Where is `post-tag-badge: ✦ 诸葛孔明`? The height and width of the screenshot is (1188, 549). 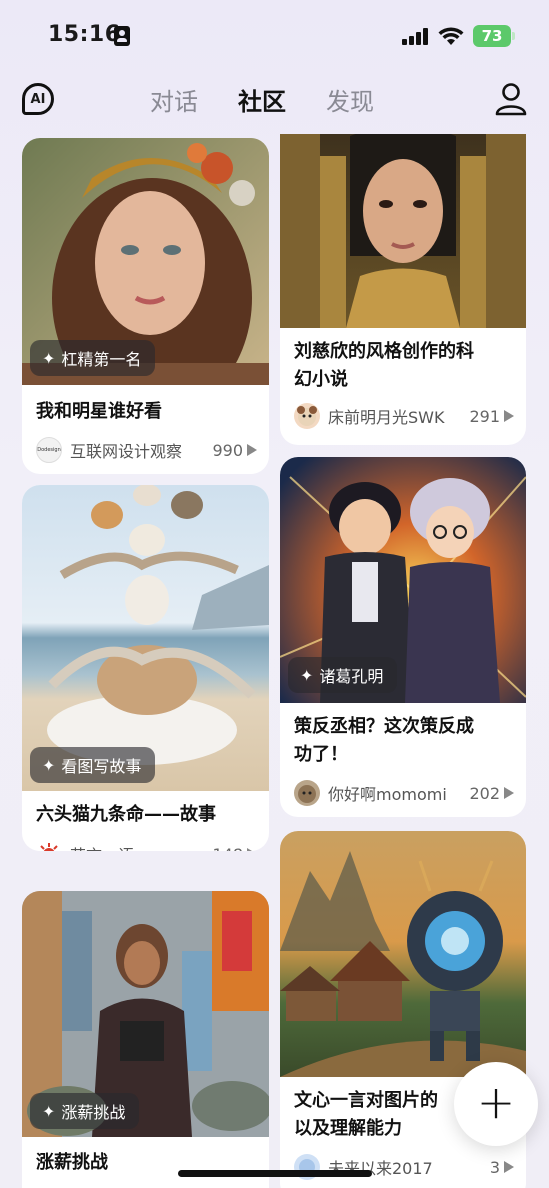
post-tag-badge: ✦ 诸葛孔明 is located at coordinates (343, 675).